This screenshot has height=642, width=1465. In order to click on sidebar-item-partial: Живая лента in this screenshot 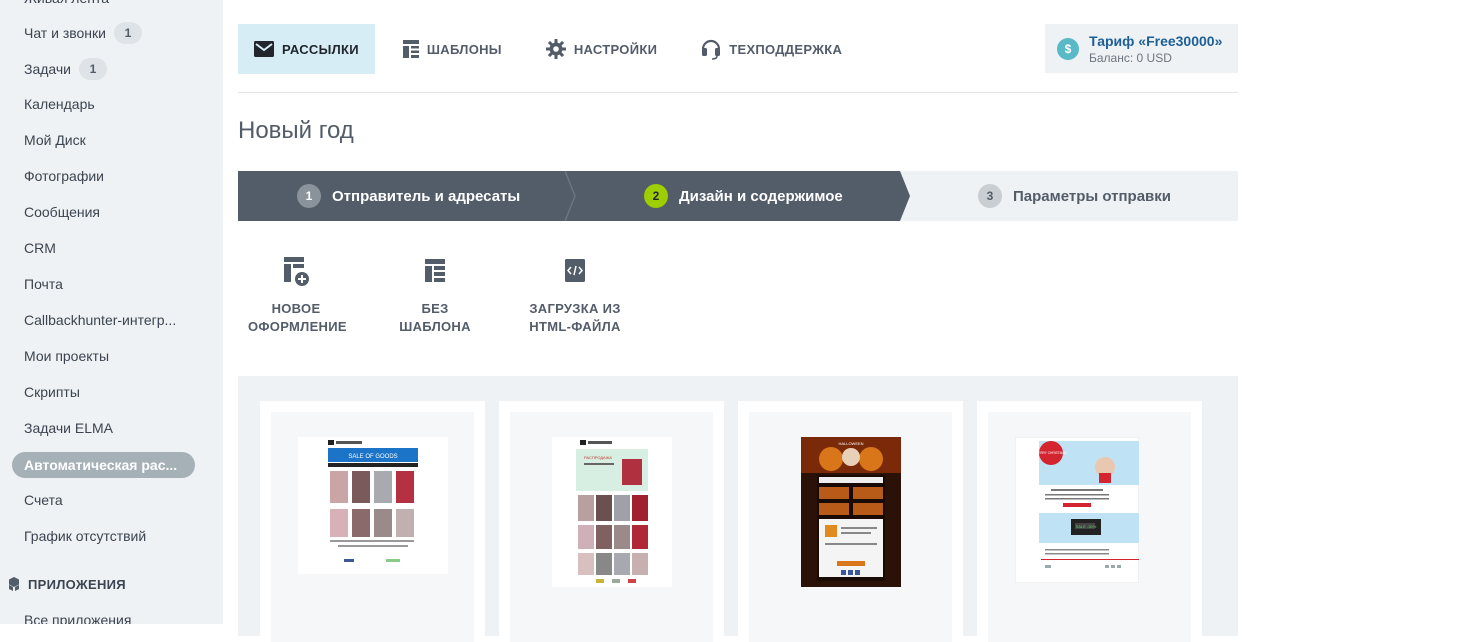, I will do `click(66, 3)`.